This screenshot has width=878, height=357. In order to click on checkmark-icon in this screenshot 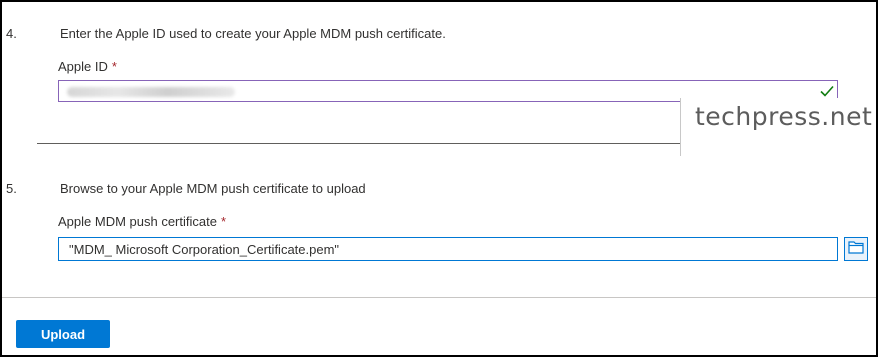, I will do `click(827, 91)`.